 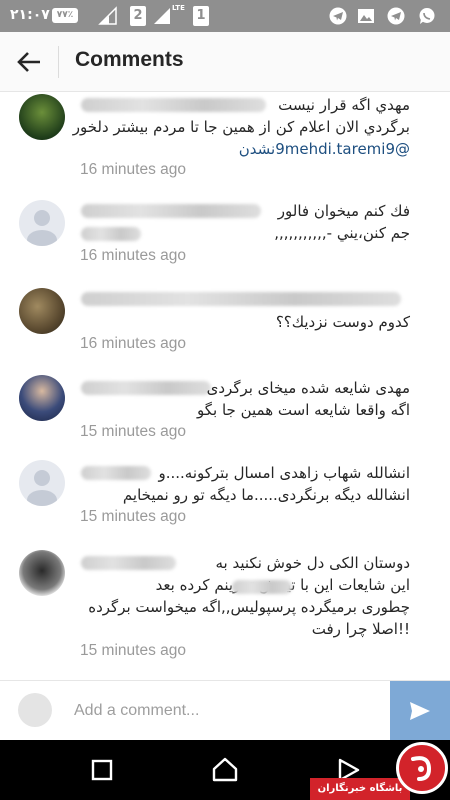 What do you see at coordinates (225, 16) in the screenshot?
I see `status-bar: ۲۱:۰۷ ۷۷٪ 2 LTE 1` at bounding box center [225, 16].